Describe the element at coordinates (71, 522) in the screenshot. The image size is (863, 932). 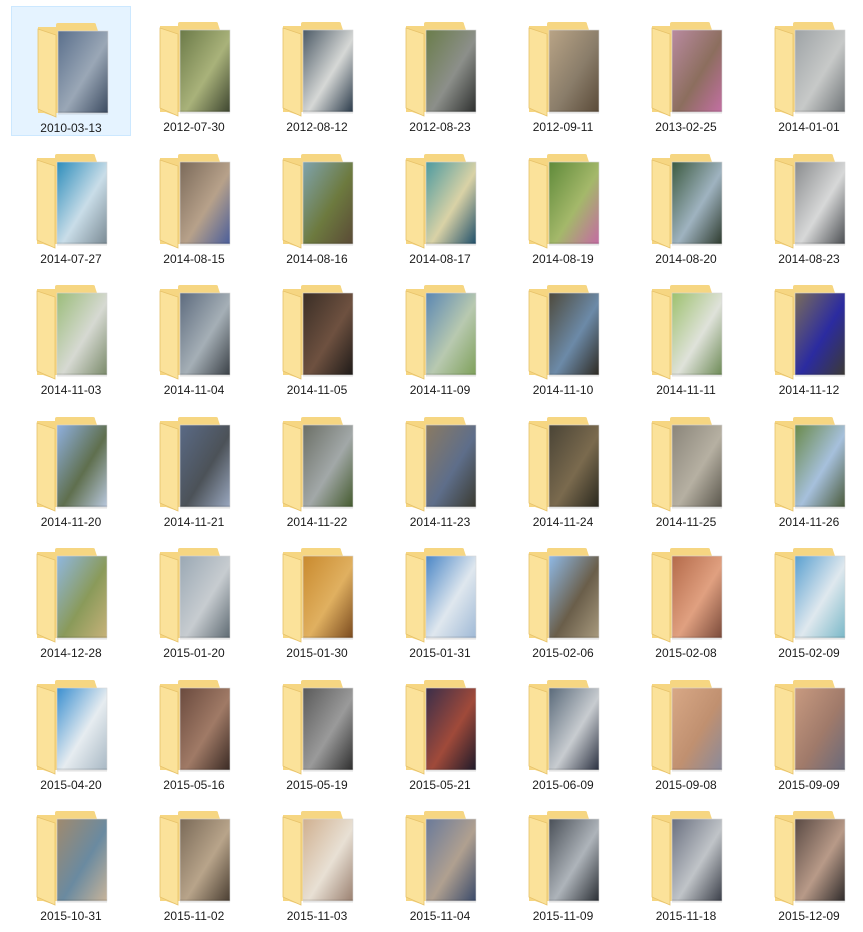
I see `folder-label: 2014-11-20` at that location.